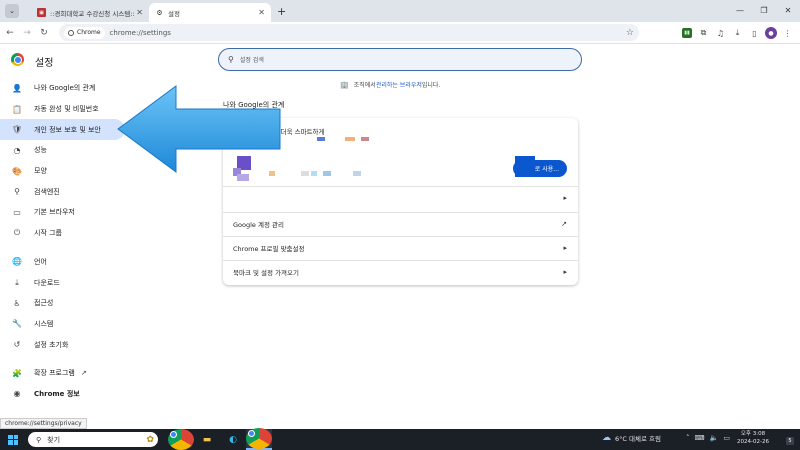 Image resolution: width=800 pixels, height=450 pixels. I want to click on chevron-down-icon: ⌄, so click(12, 11).